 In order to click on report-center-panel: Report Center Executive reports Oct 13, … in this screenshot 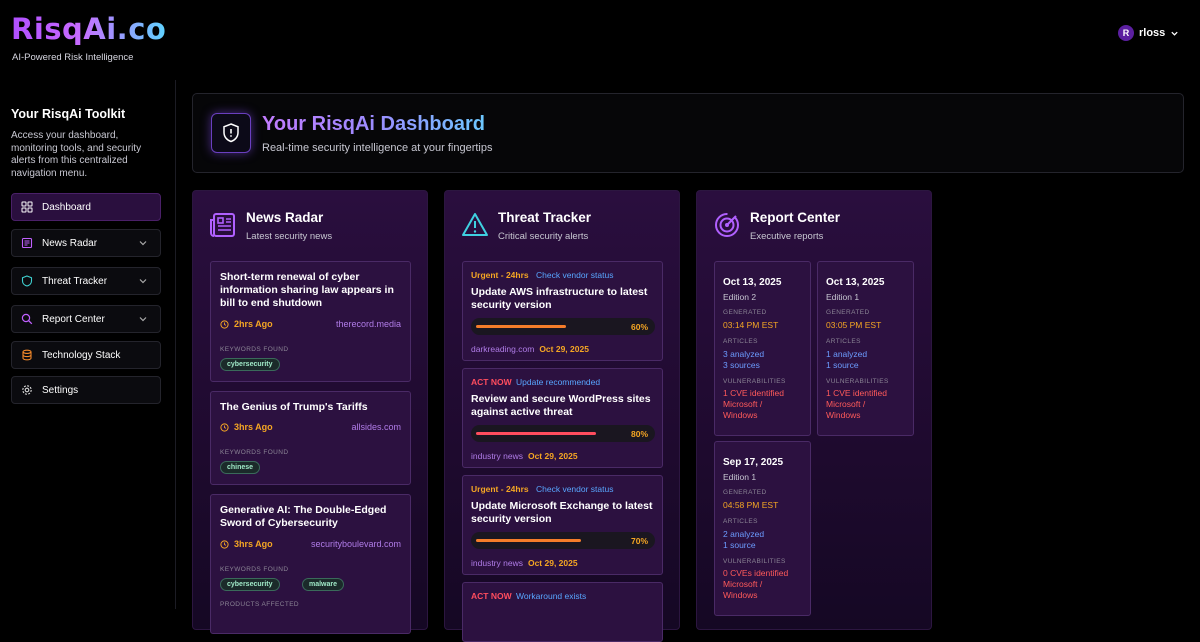, I will do `click(814, 410)`.